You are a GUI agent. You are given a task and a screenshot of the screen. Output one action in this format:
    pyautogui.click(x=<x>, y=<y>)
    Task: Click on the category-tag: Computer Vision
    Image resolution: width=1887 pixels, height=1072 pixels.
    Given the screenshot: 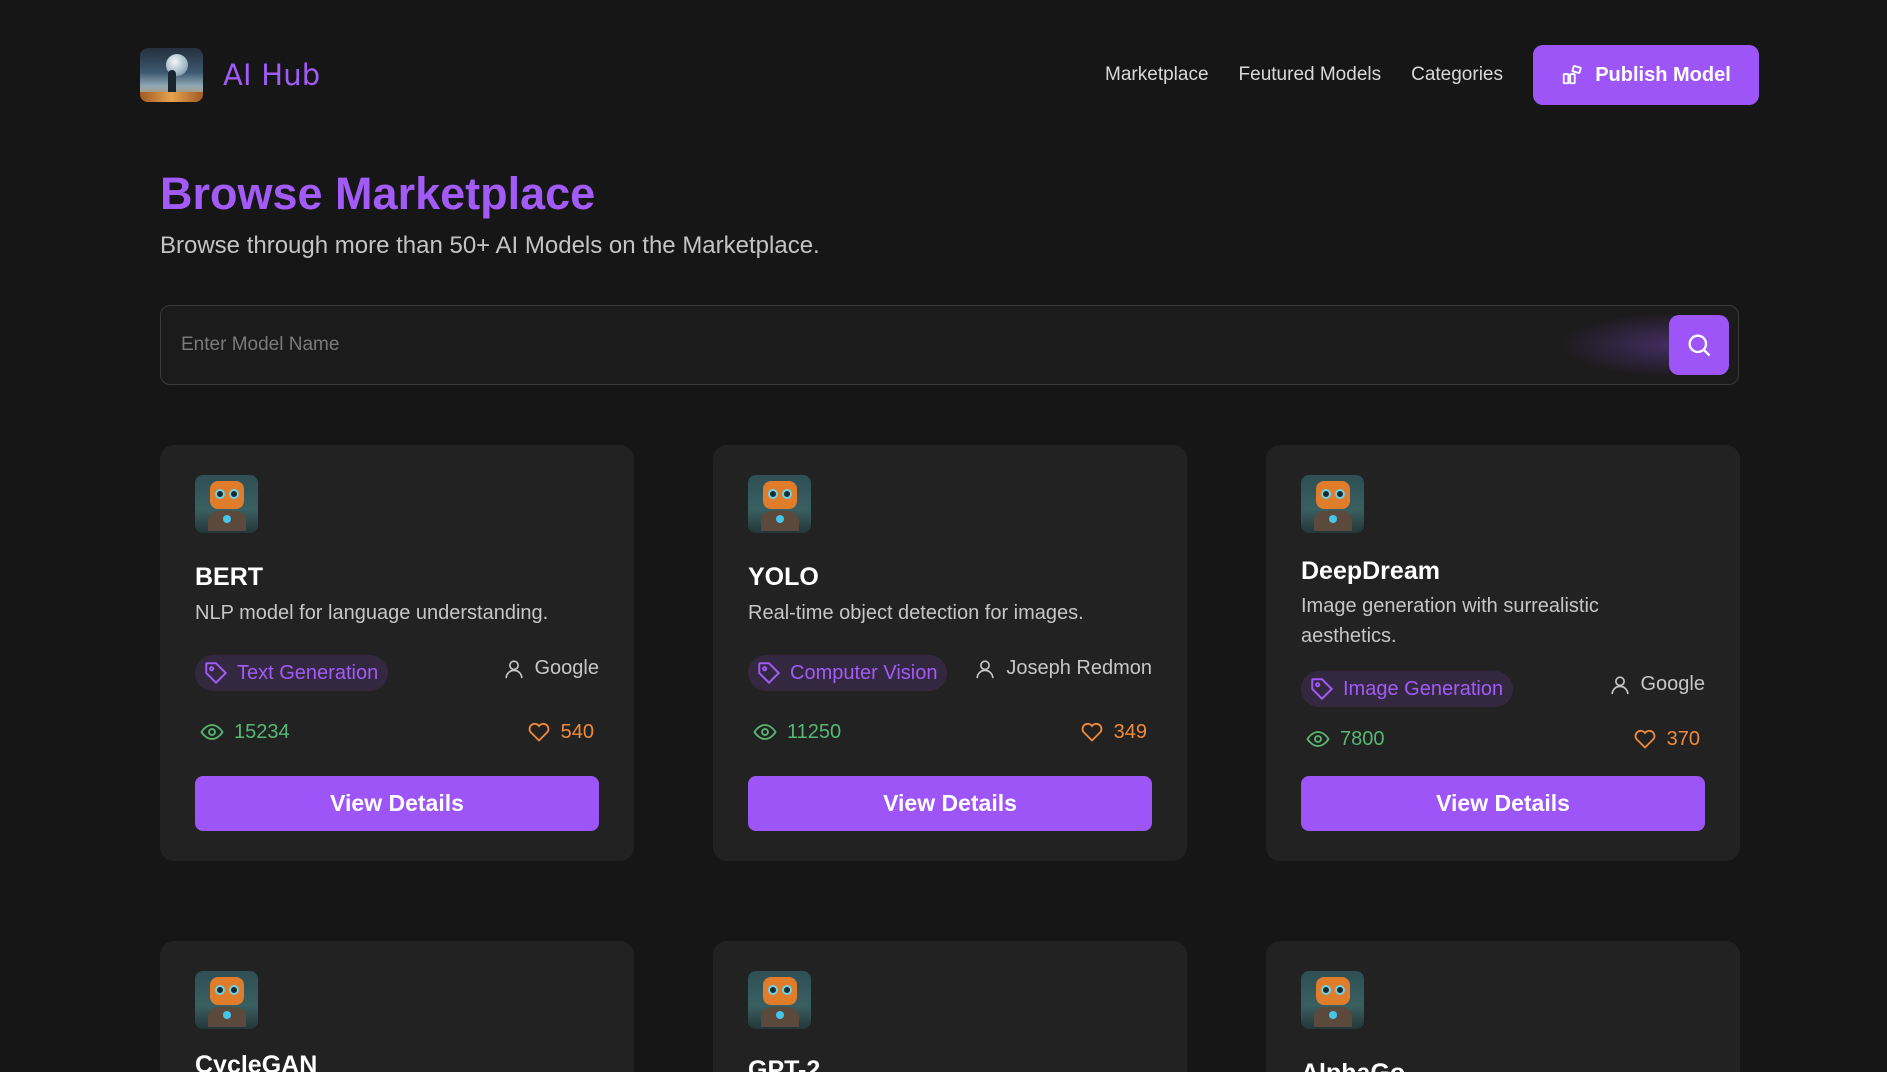 What is the action you would take?
    pyautogui.click(x=848, y=673)
    